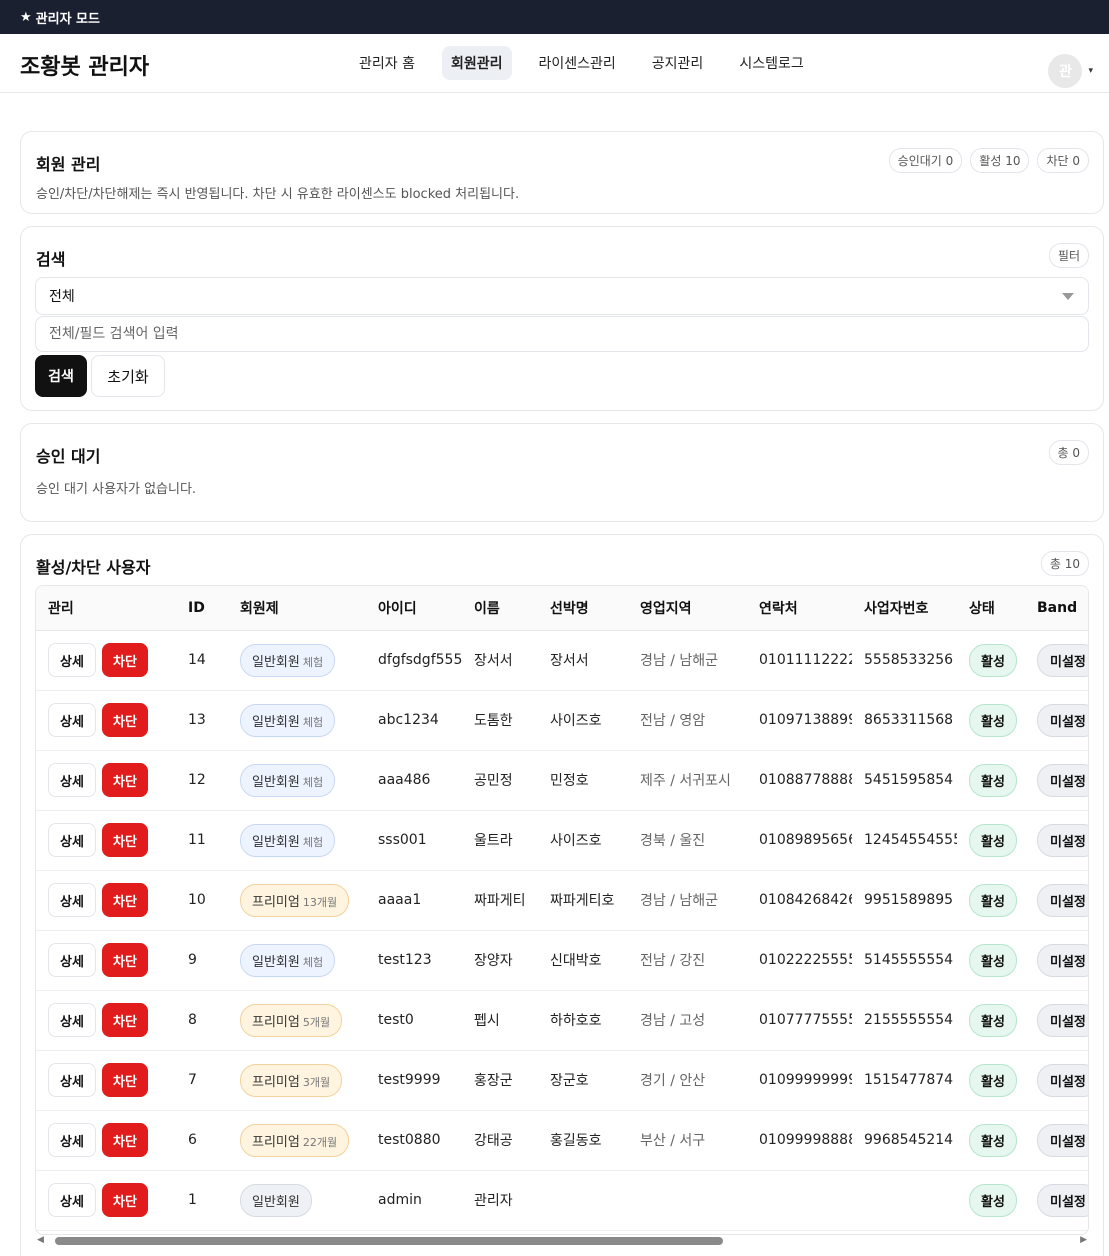 The width and height of the screenshot is (1109, 1256). Describe the element at coordinates (687, 1080) in the screenshot. I see `cell-region: 경기 / 안산` at that location.